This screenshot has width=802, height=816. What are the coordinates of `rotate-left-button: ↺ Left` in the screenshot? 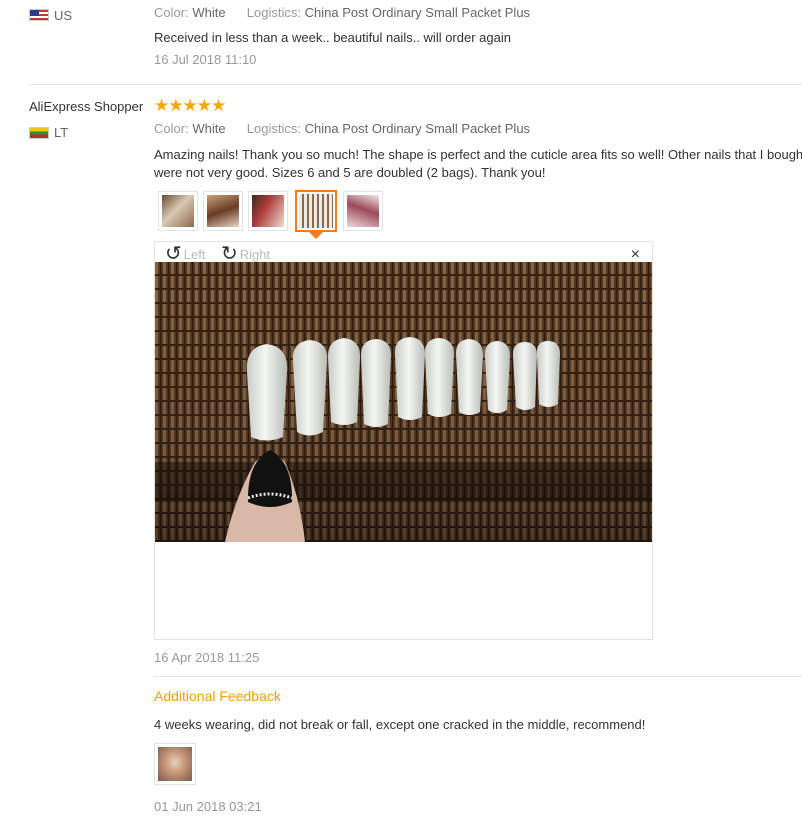 It's located at (185, 254).